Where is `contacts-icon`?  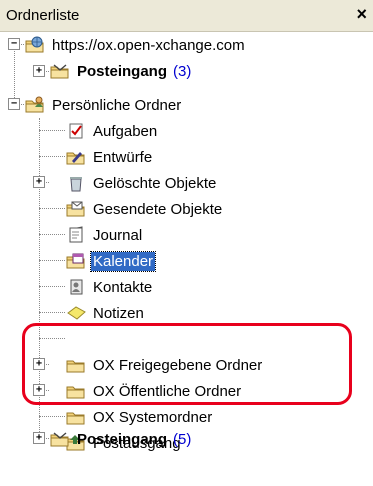
contacts-icon is located at coordinates (76, 287).